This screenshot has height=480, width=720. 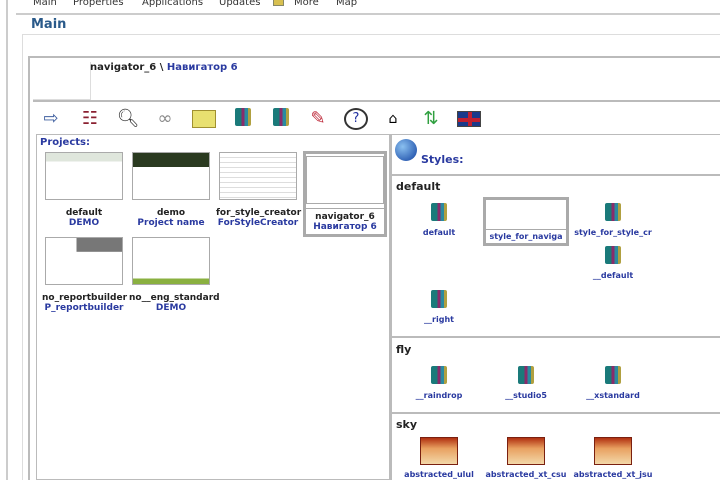 I want to click on project-card-selected: navigator_6 Навигатор 6, so click(x=345, y=194).